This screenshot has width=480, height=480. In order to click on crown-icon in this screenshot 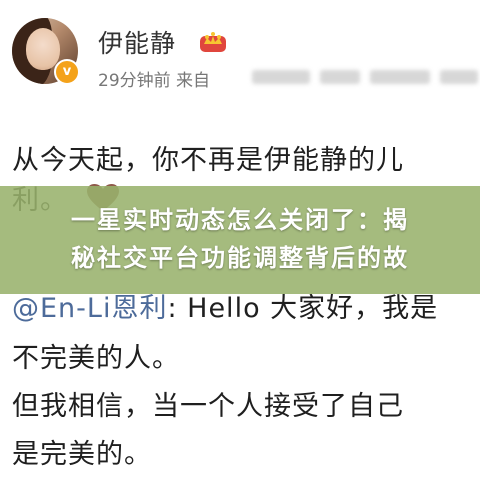, I will do `click(213, 42)`.